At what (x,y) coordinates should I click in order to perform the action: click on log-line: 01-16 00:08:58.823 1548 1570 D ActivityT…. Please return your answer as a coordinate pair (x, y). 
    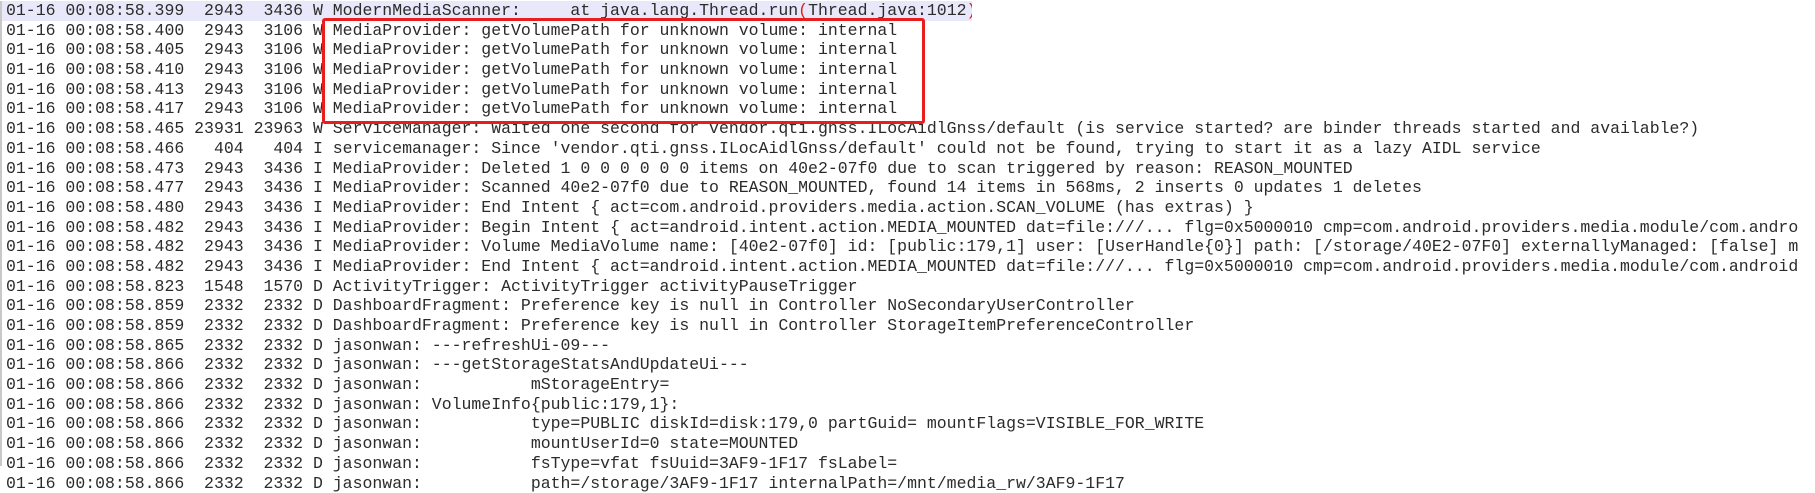
    Looking at the image, I should click on (908, 287).